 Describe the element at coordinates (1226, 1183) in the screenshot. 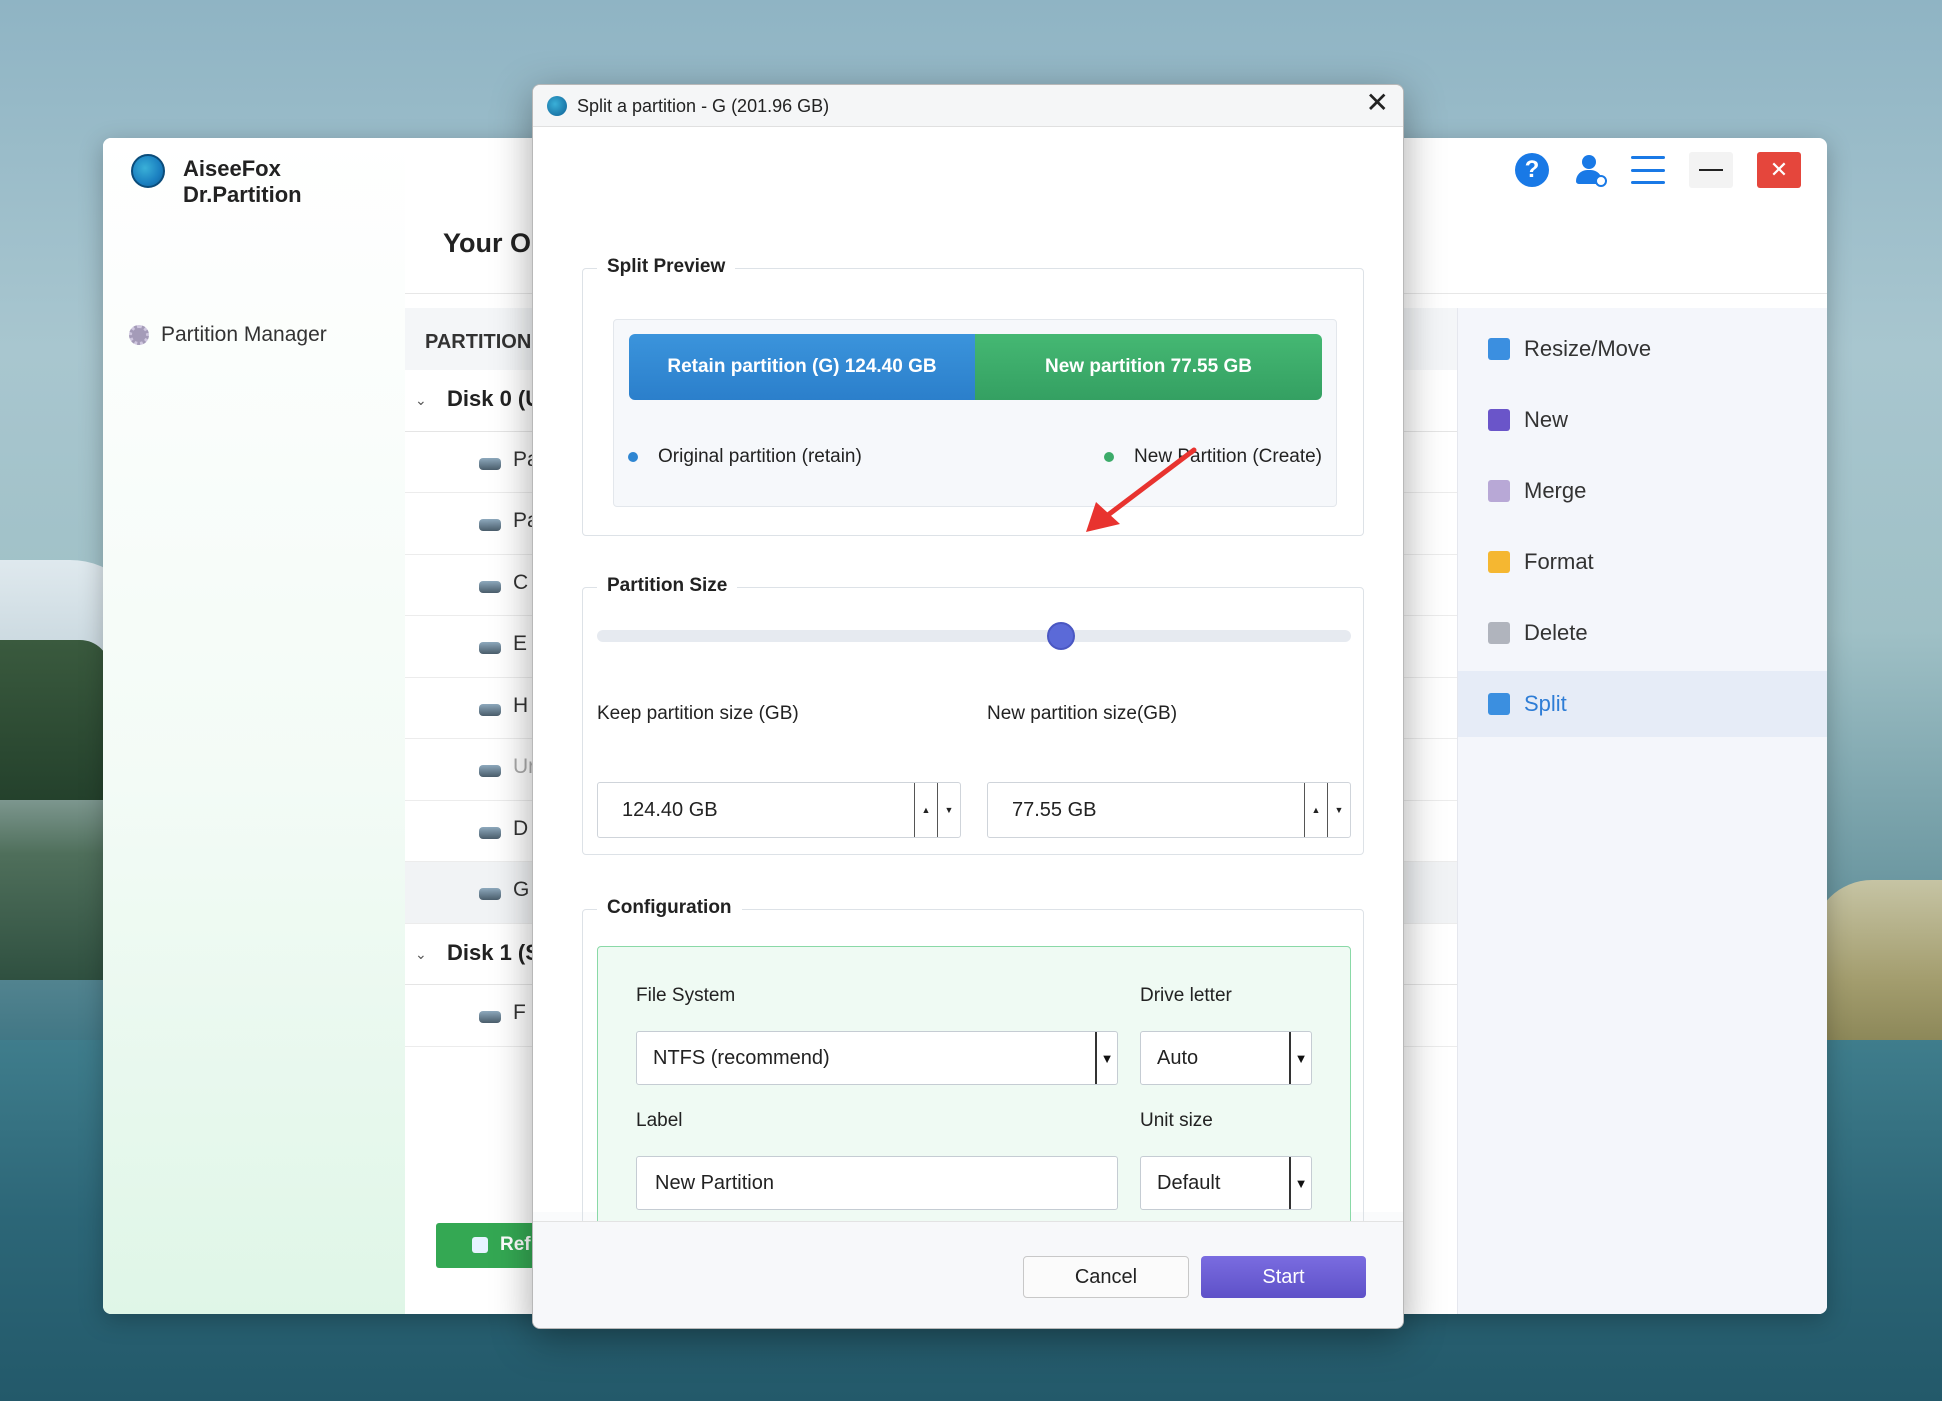

I see `unit-size-select: Default ▼` at that location.